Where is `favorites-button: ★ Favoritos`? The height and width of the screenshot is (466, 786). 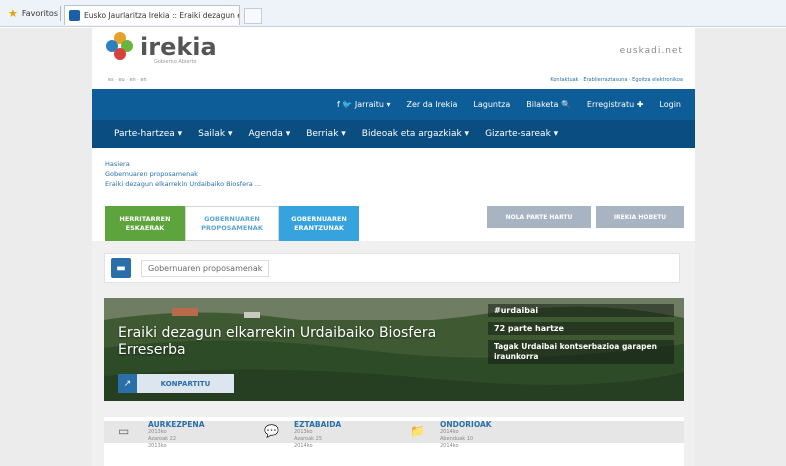
favorites-button: ★ Favoritos is located at coordinates (33, 13).